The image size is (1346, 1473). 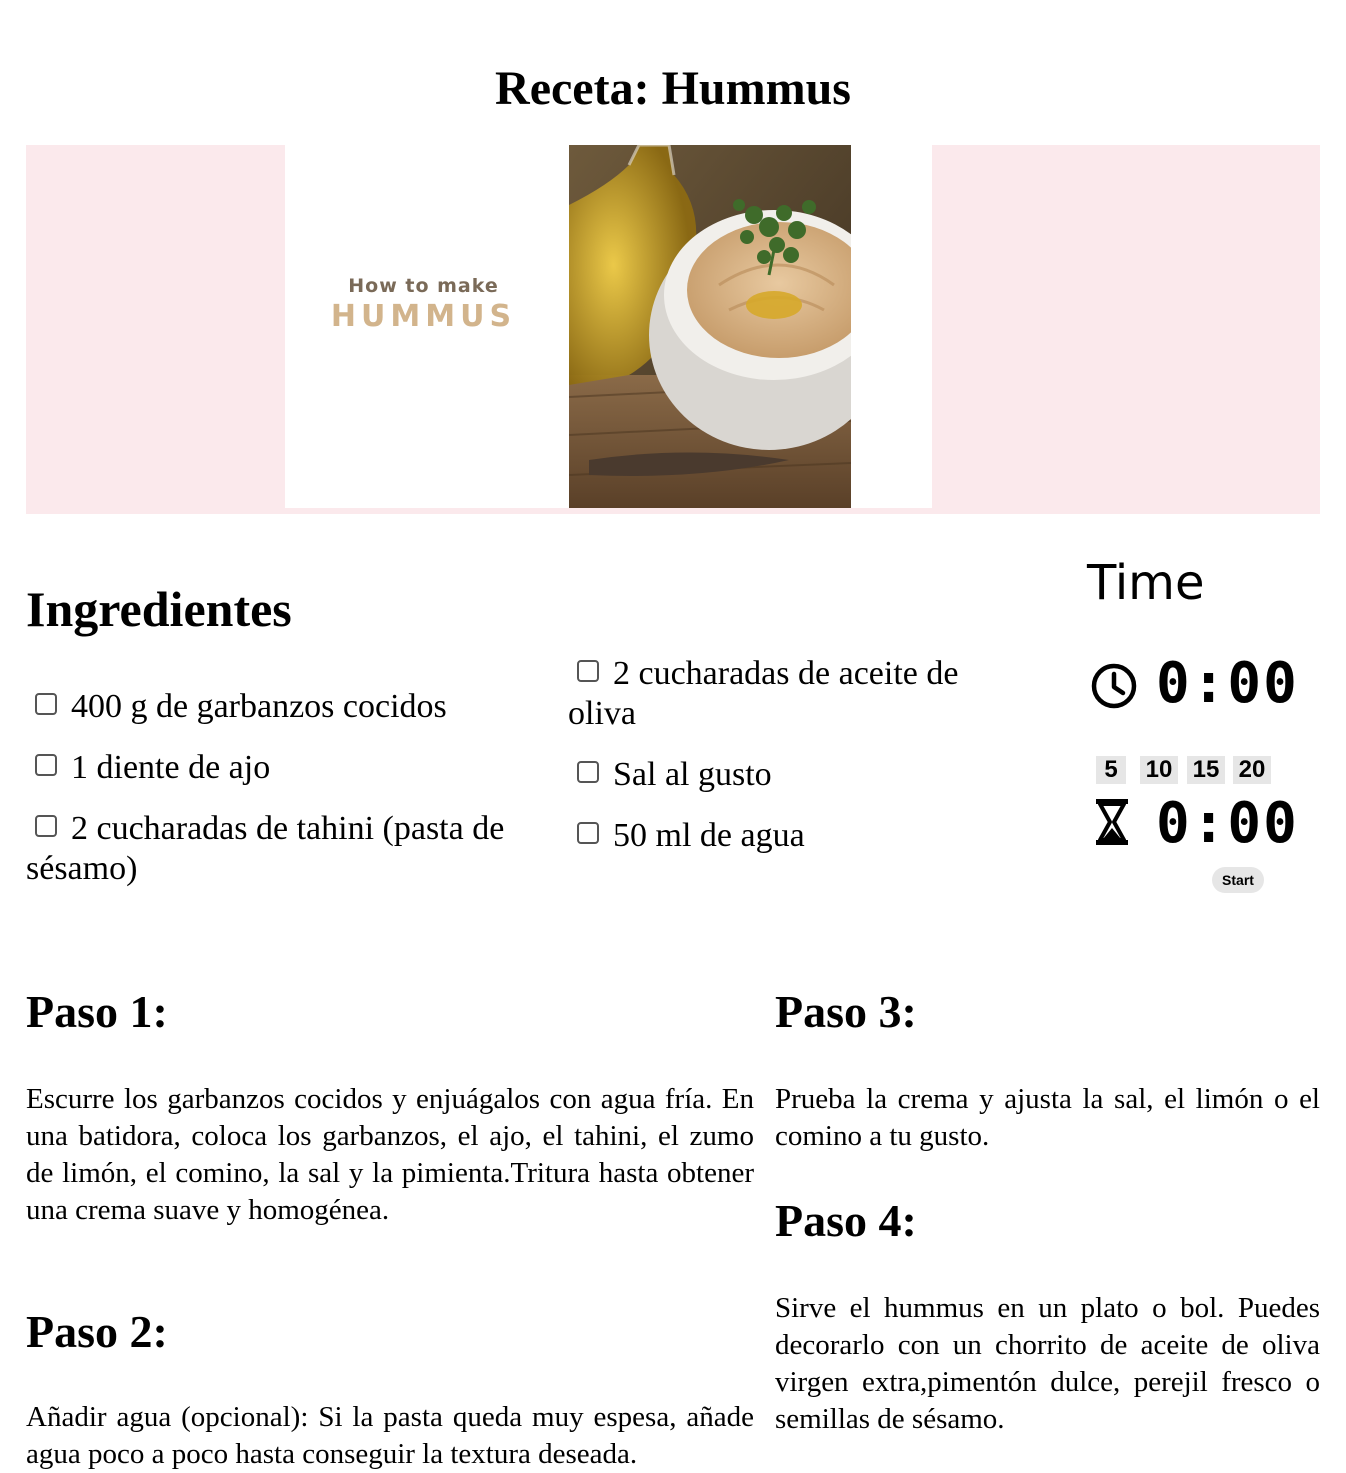 What do you see at coordinates (783, 775) in the screenshot?
I see `ingredient-item: Sal al gusto` at bounding box center [783, 775].